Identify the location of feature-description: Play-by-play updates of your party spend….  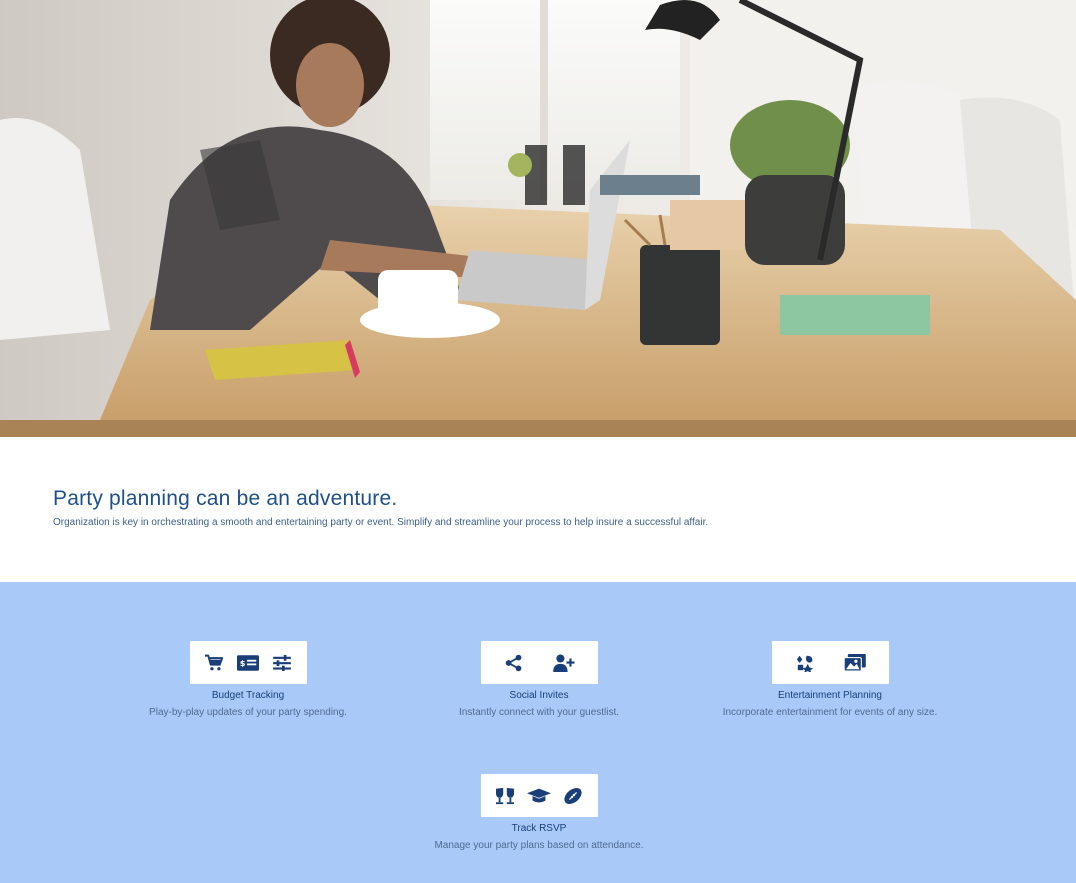
(248, 712).